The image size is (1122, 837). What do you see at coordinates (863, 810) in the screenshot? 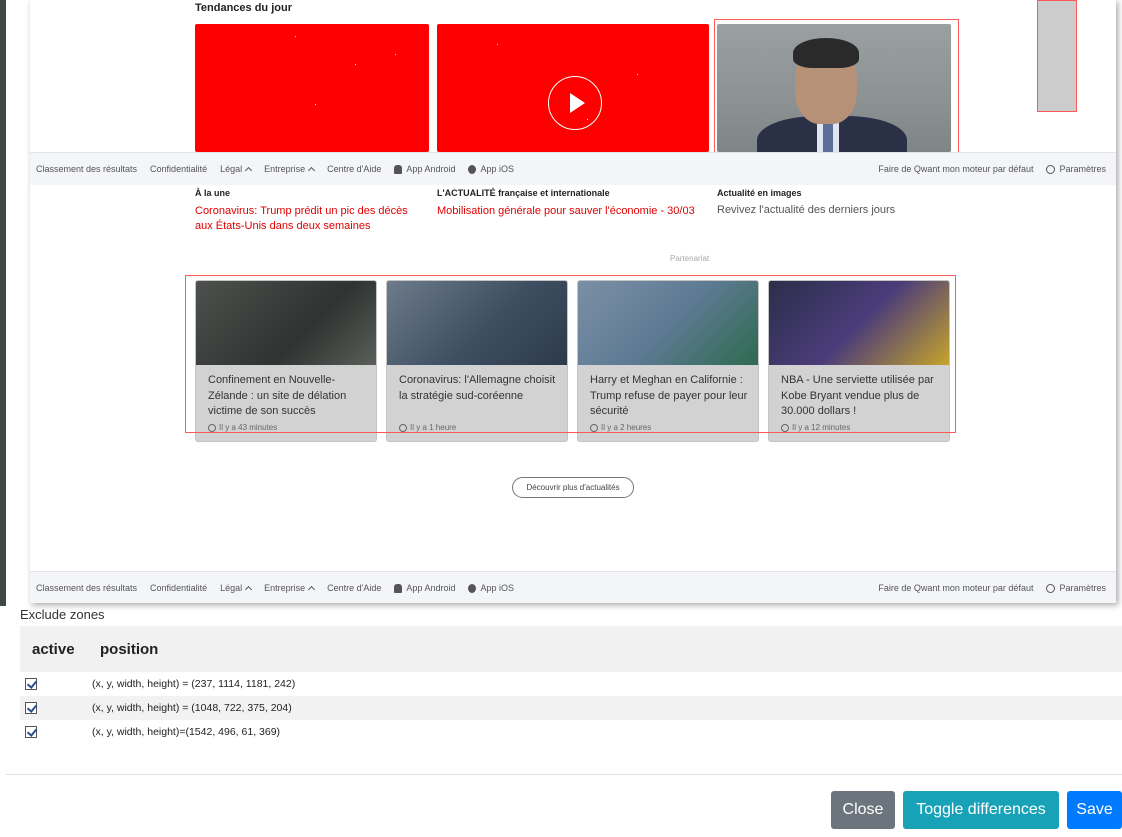
I see `close-button: Close` at bounding box center [863, 810].